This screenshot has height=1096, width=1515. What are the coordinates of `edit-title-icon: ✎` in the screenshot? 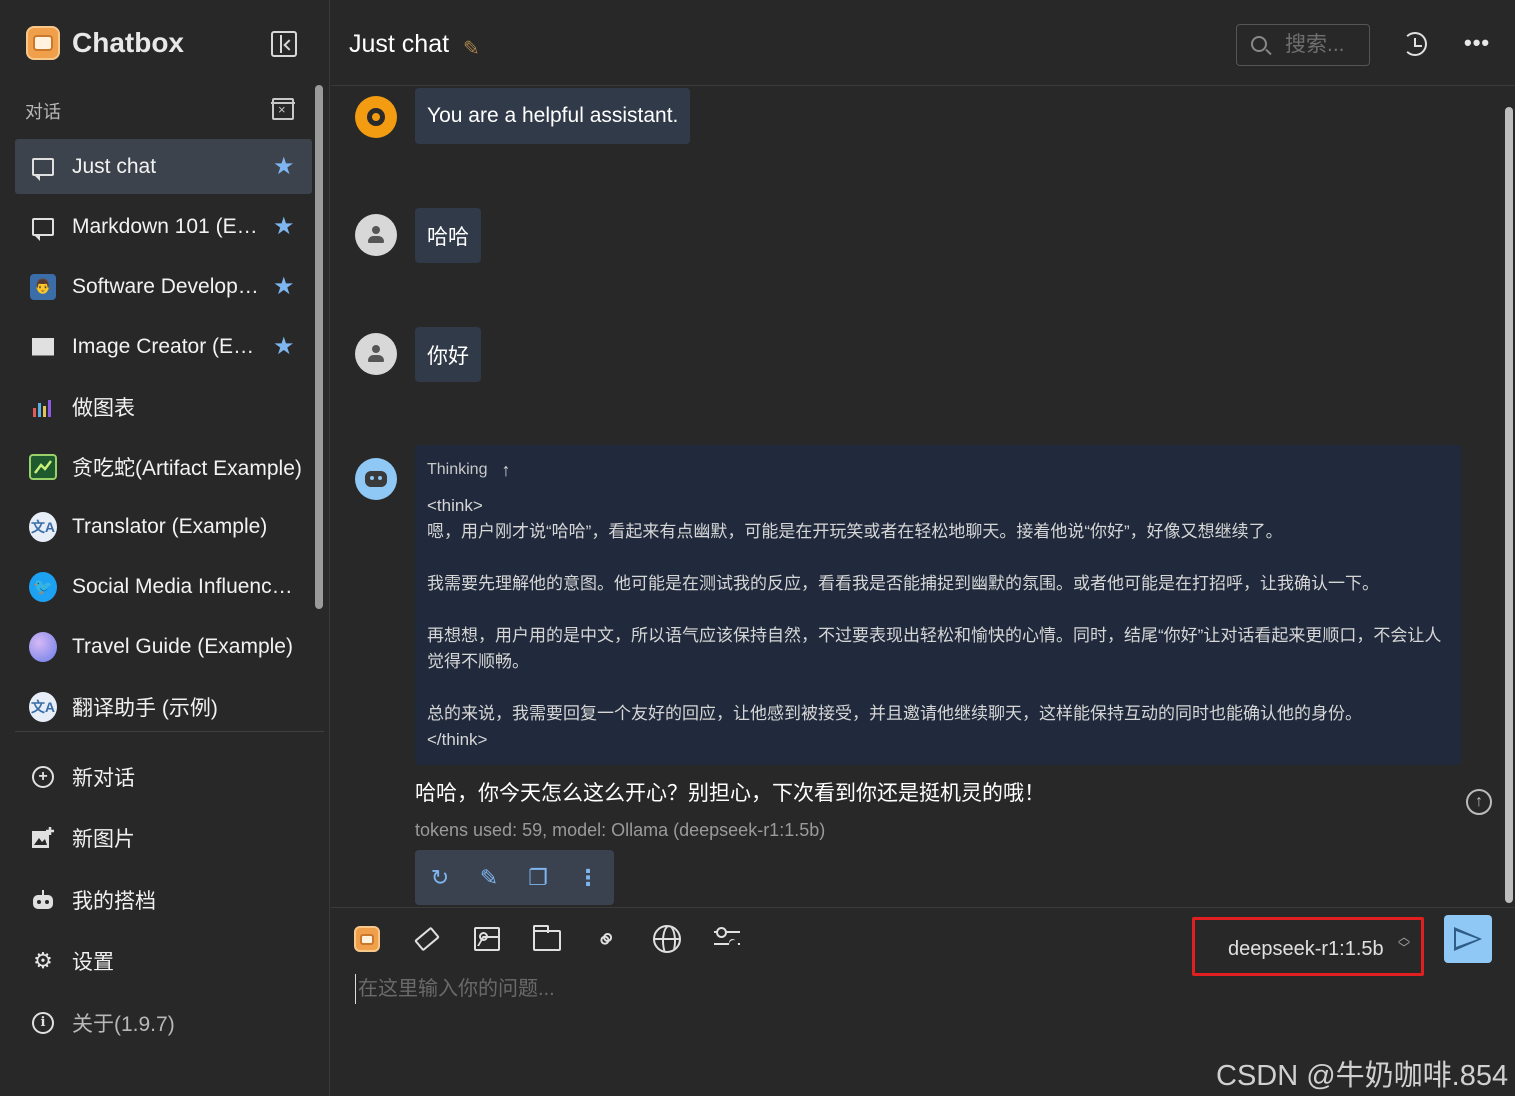 It's located at (471, 48).